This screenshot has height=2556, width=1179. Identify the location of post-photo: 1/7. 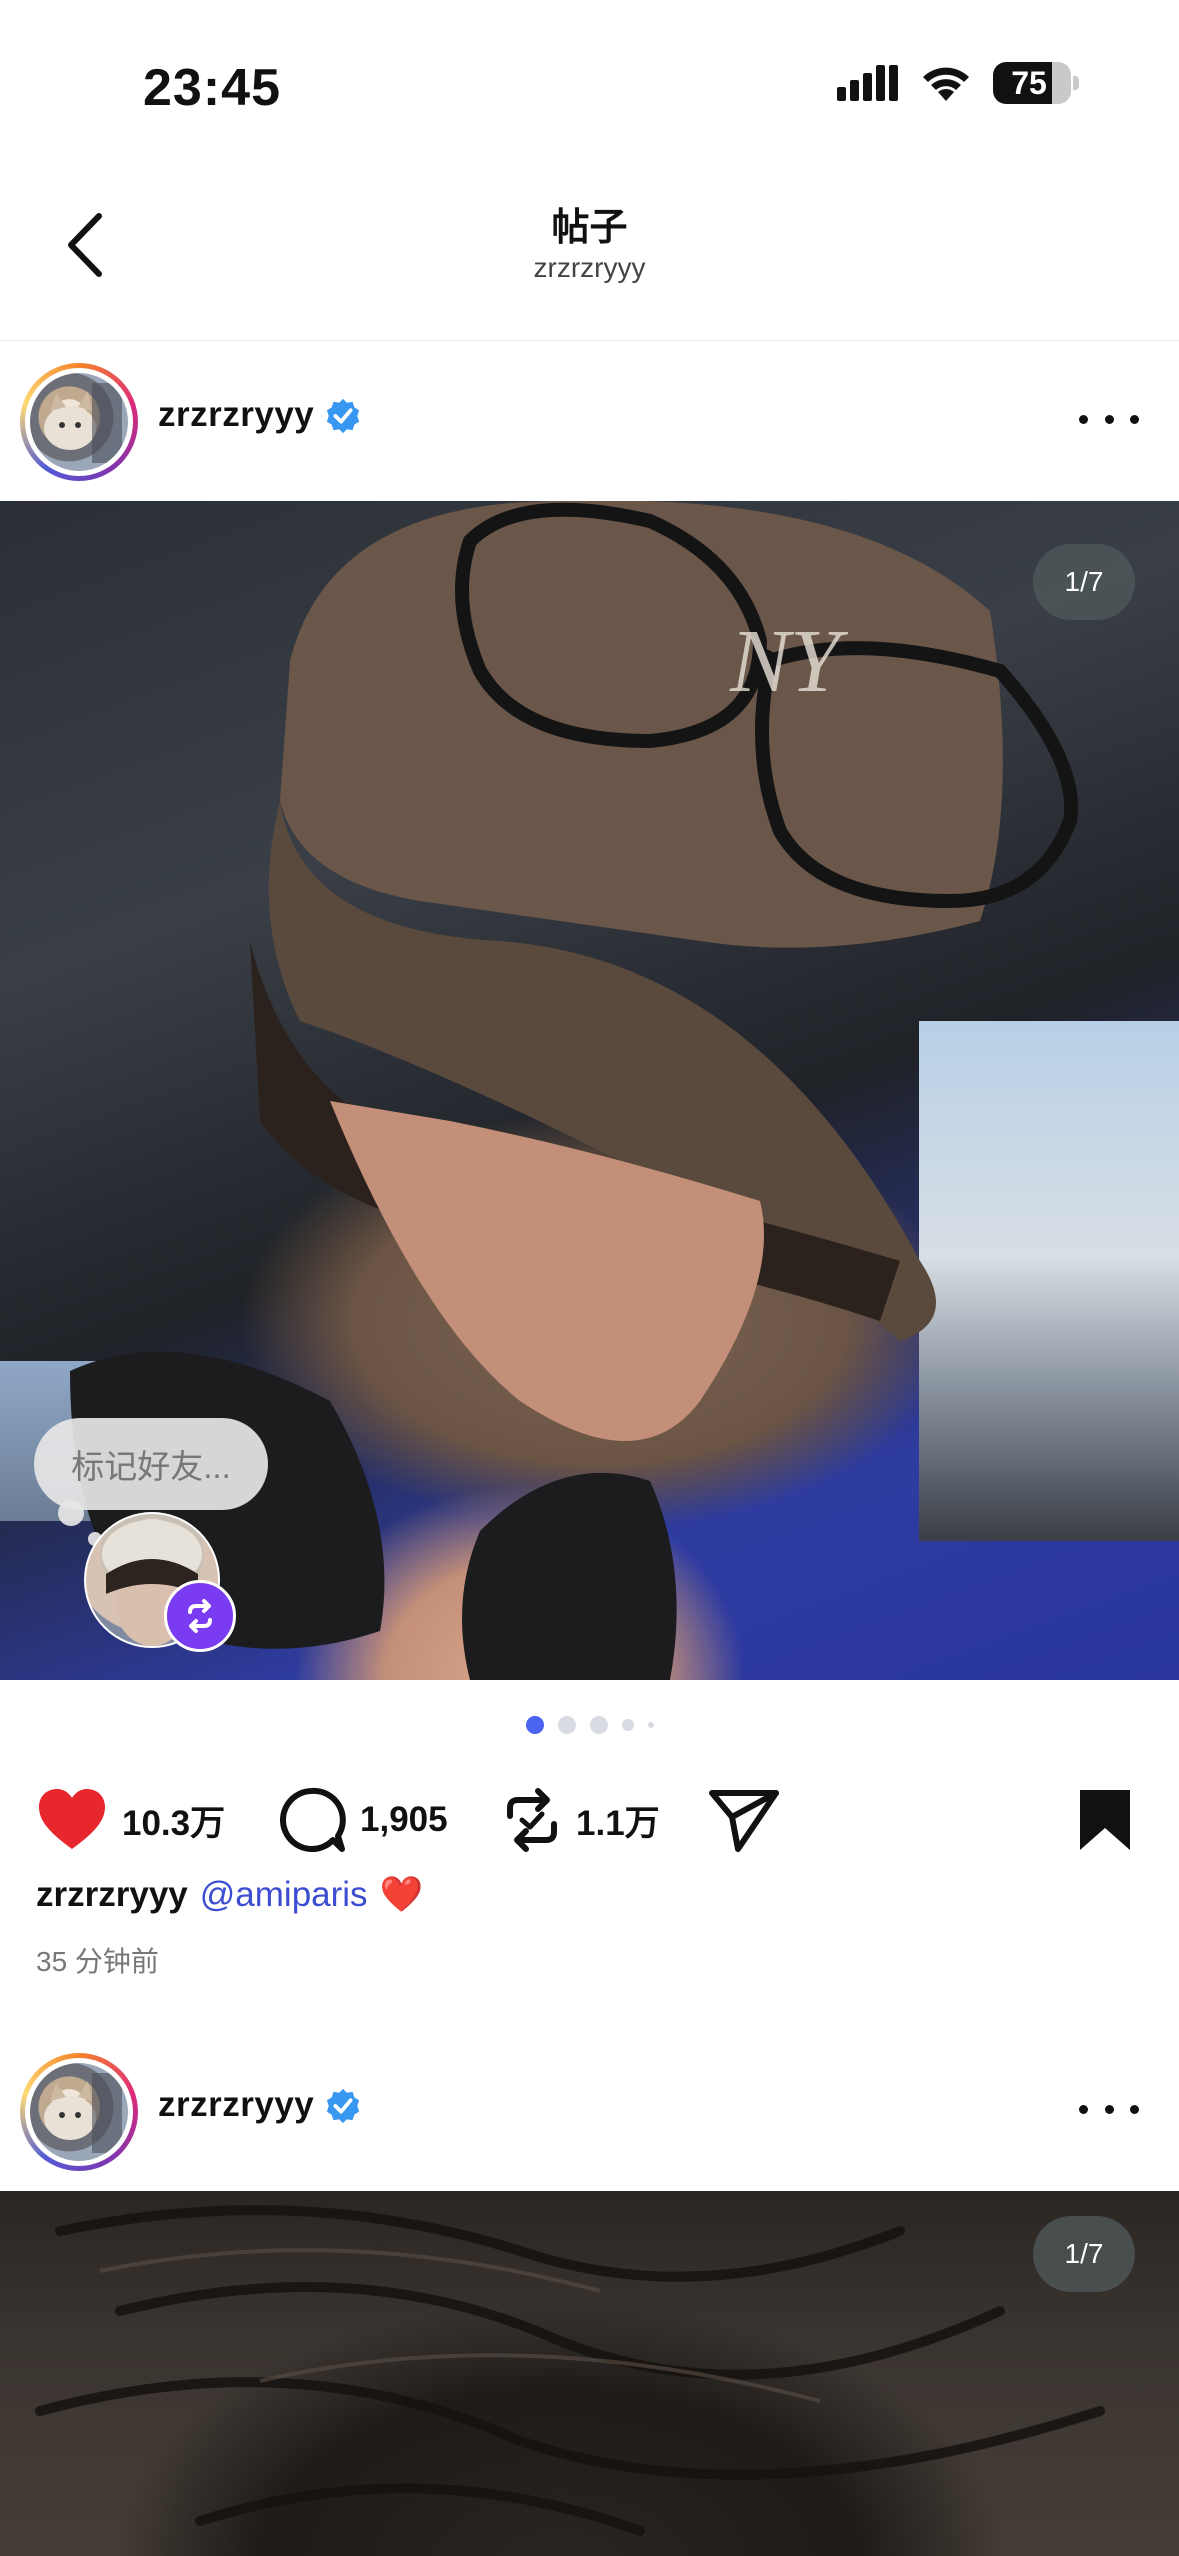
(589, 2373).